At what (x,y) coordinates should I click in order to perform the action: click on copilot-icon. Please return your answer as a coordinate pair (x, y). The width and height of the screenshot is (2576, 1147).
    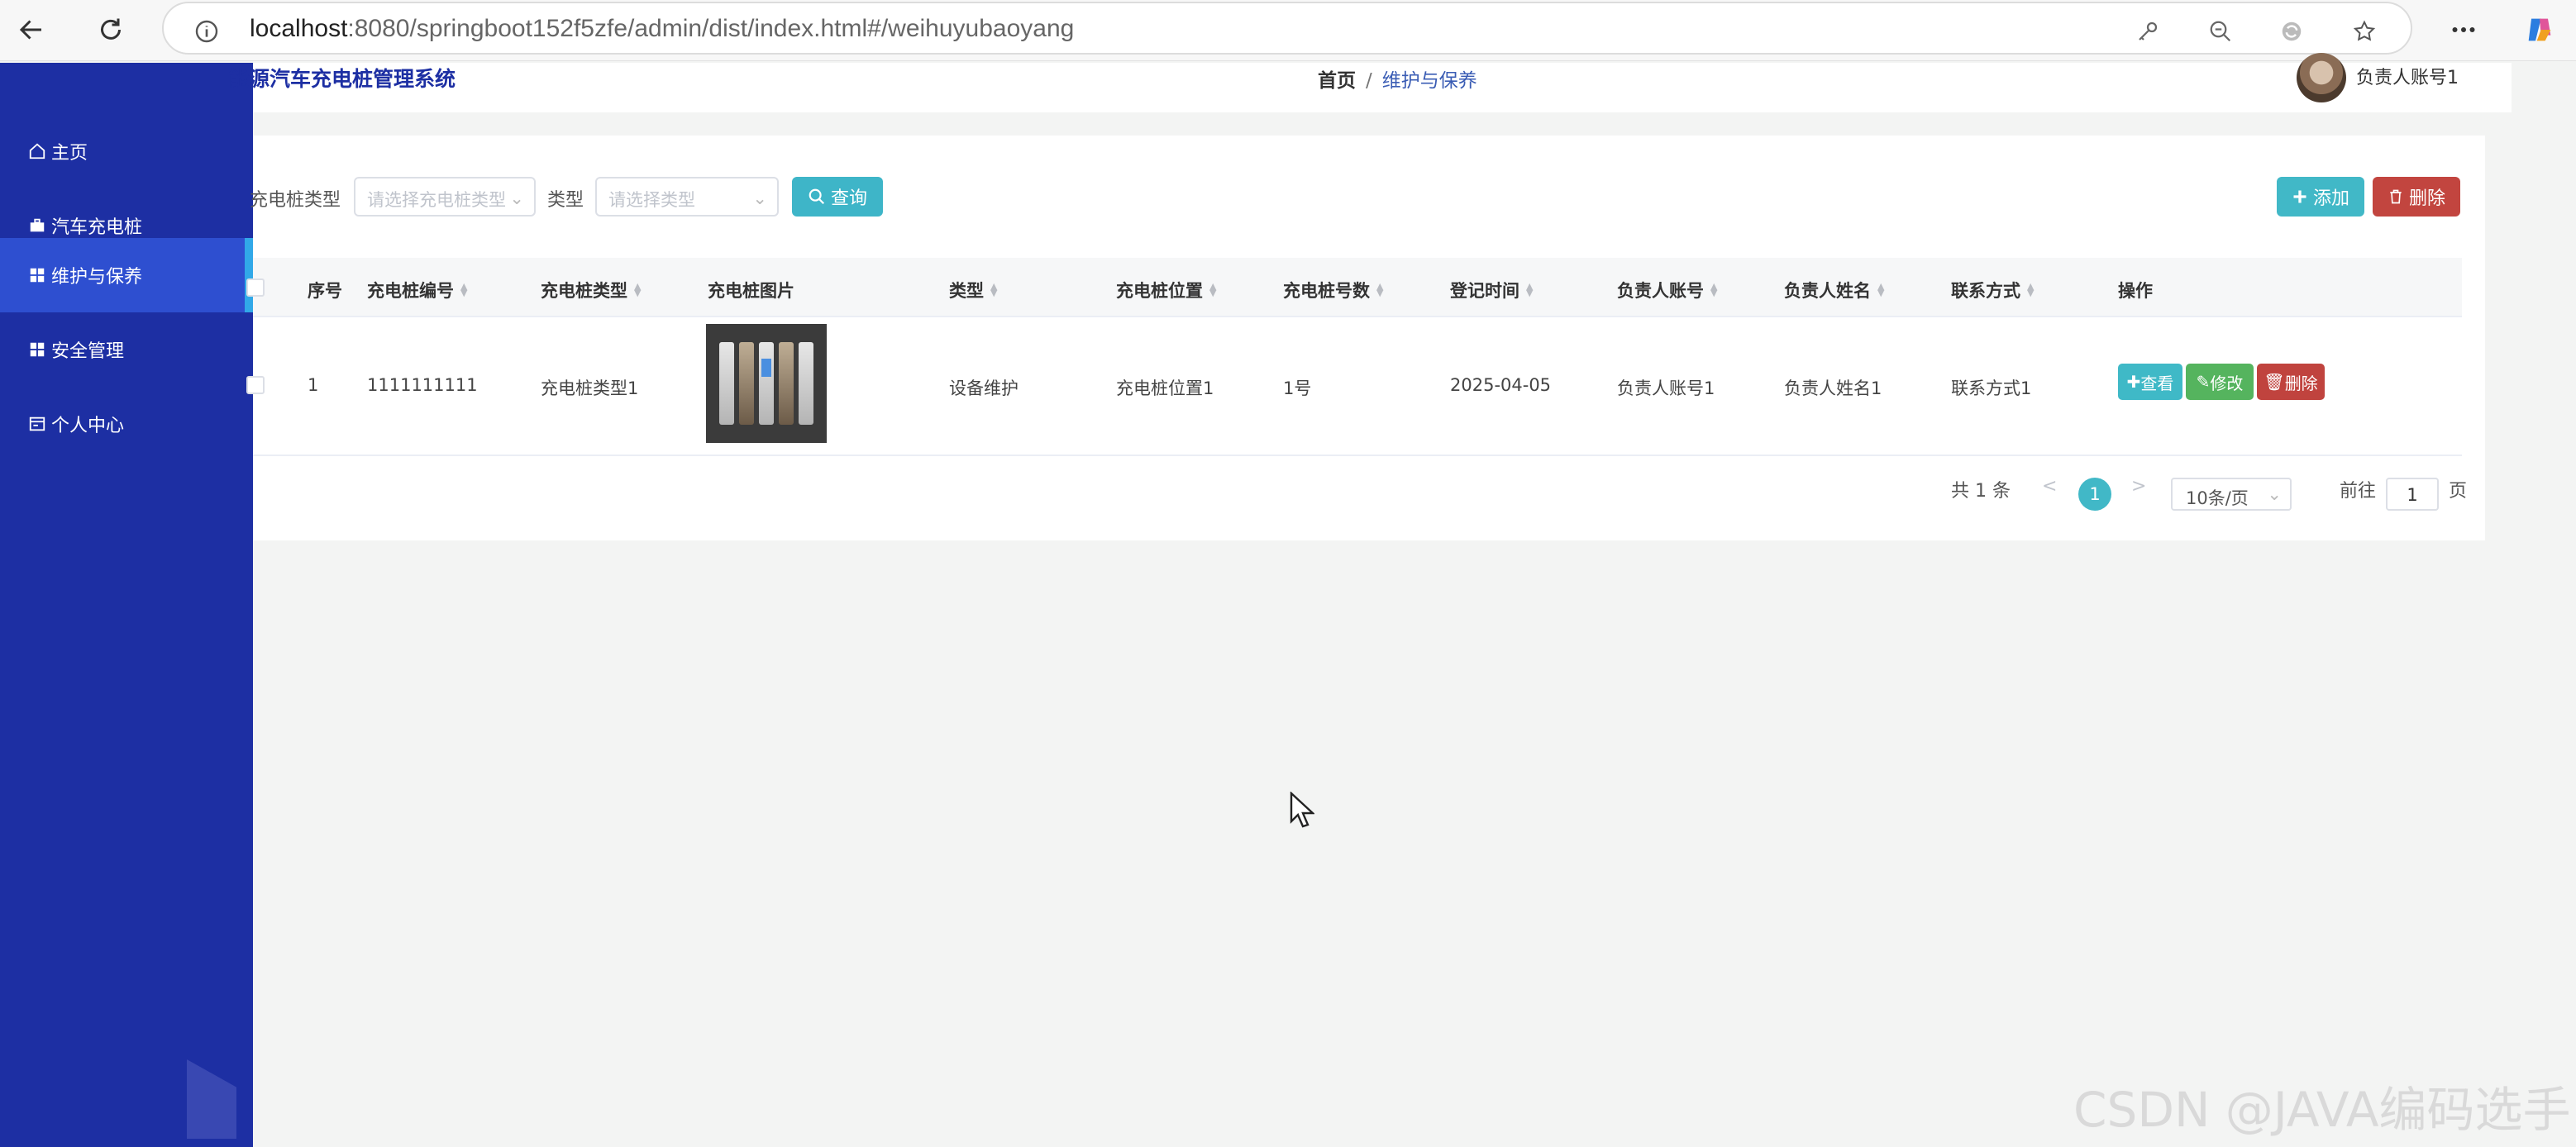
    Looking at the image, I should click on (2539, 29).